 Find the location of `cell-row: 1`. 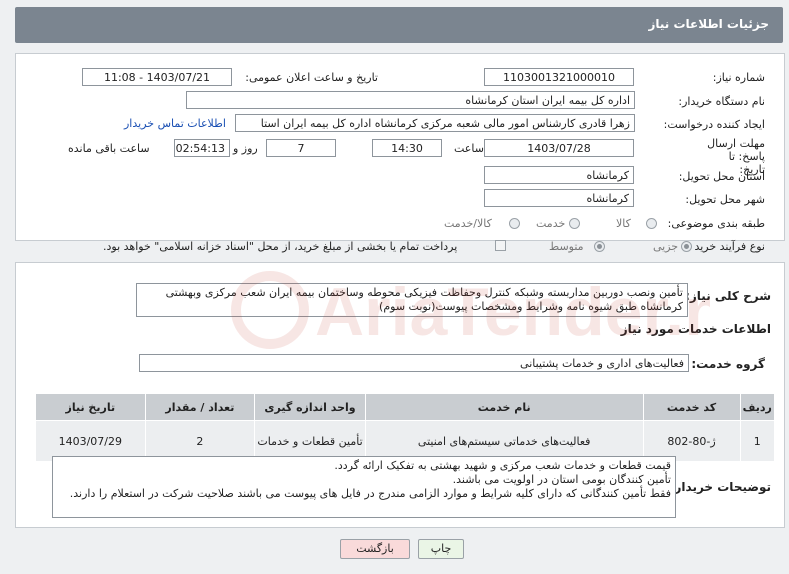

cell-row: 1 is located at coordinates (757, 441).